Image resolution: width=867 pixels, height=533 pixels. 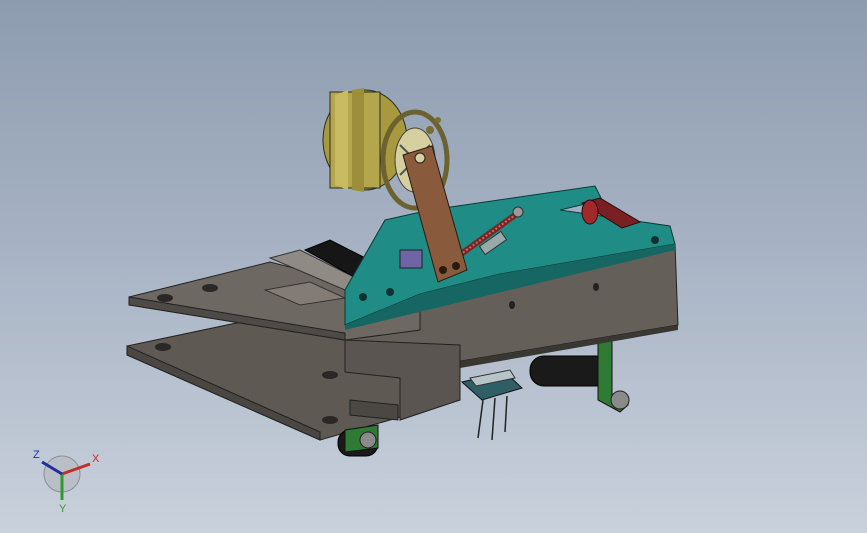 I want to click on x-axis-label: X, so click(x=96, y=459).